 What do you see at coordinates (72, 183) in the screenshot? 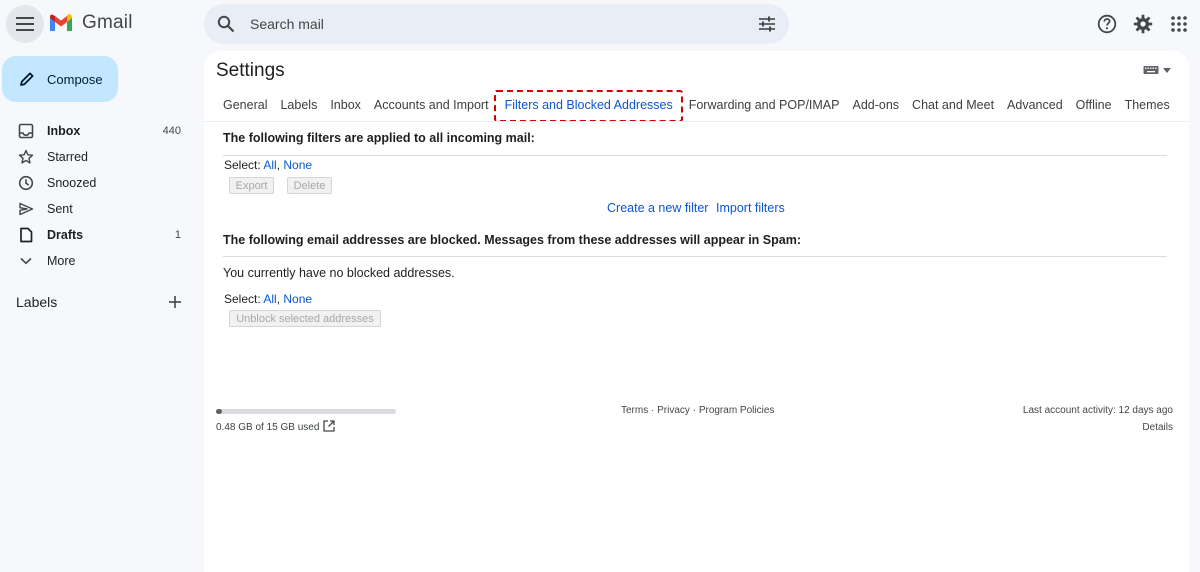
I see `sidebar-item-label: Snoozed` at bounding box center [72, 183].